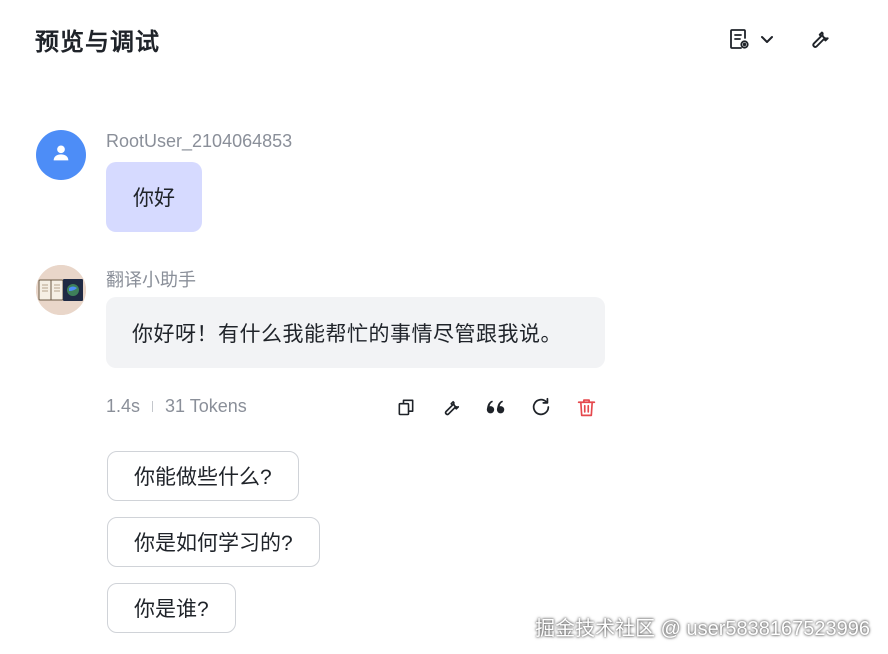  Describe the element at coordinates (406, 407) in the screenshot. I see `copy-icon` at that location.